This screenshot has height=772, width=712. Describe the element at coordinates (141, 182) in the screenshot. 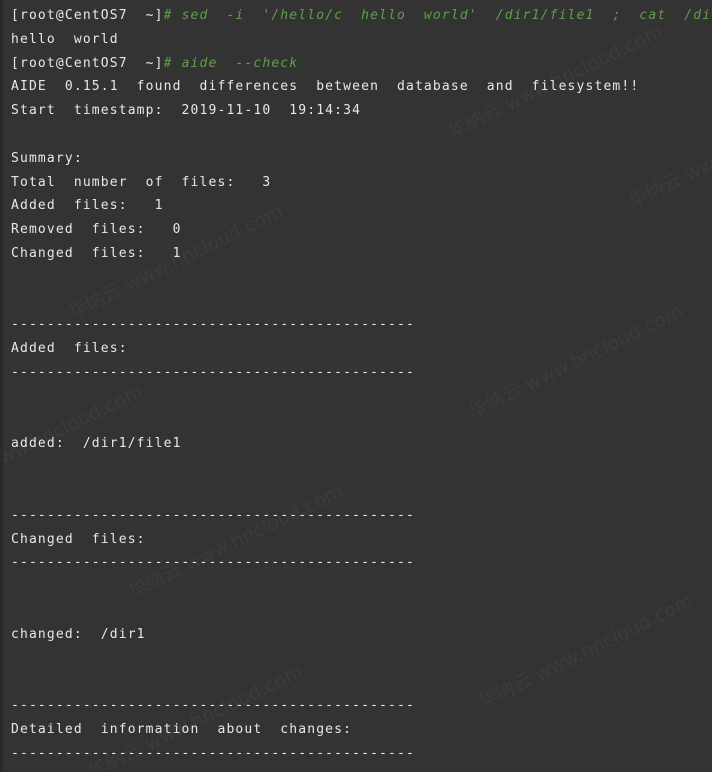

I see `output-total-number-of-files-segment-0: Total number of files: 3` at that location.